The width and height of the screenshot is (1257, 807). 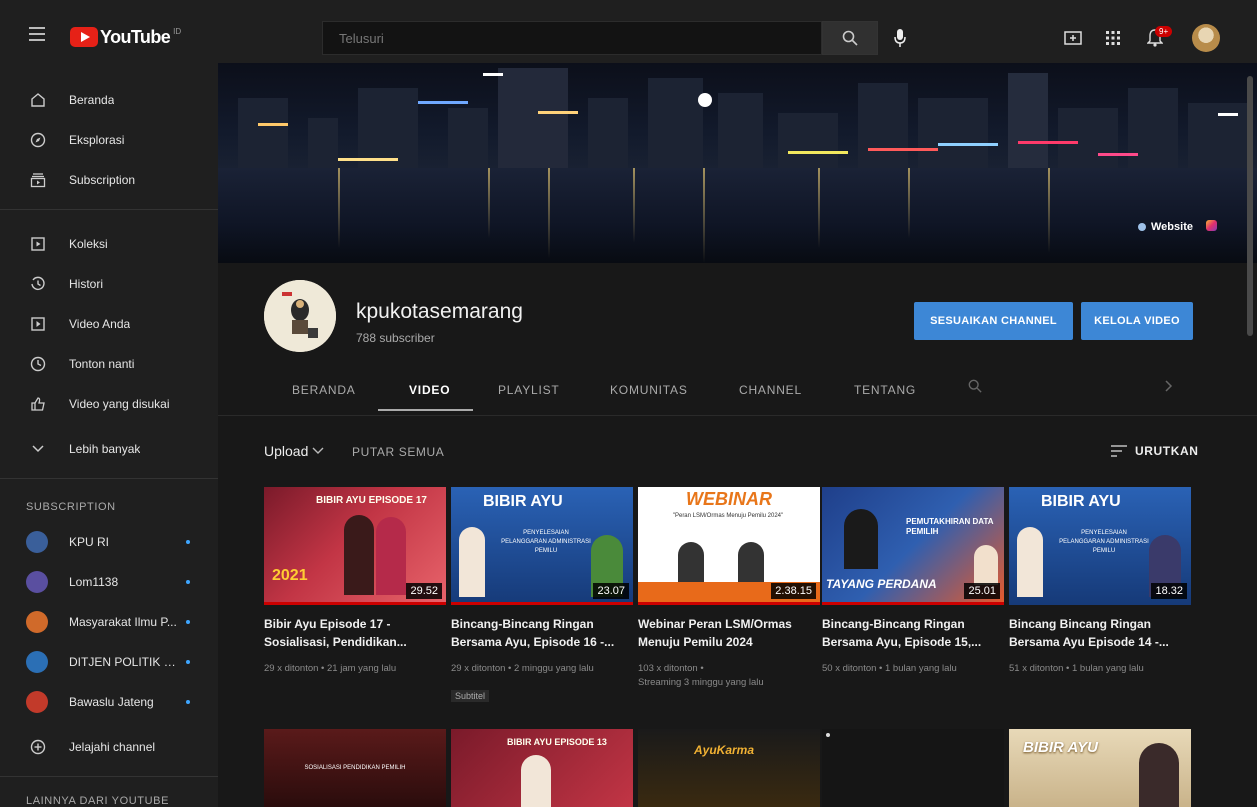 I want to click on tab-tentang: TENTANG, so click(x=885, y=390).